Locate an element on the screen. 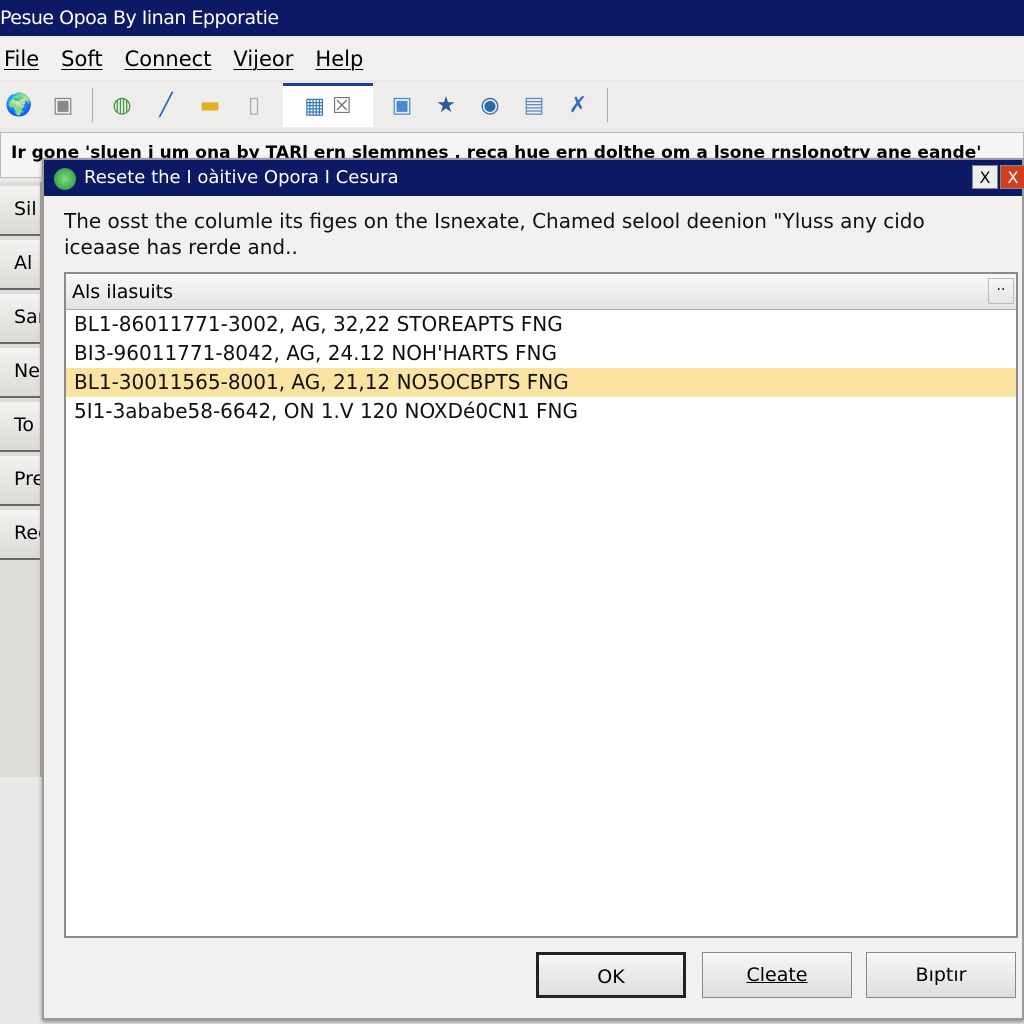  window-icon: ▣ is located at coordinates (402, 105).